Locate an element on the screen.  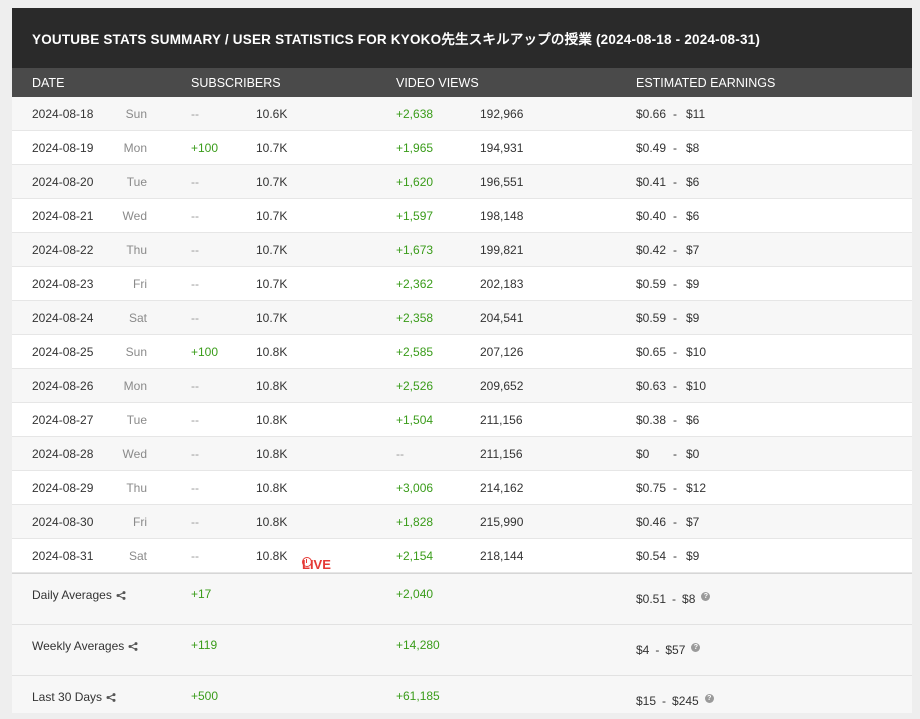
row-view-change: +1,673 is located at coordinates (415, 250).